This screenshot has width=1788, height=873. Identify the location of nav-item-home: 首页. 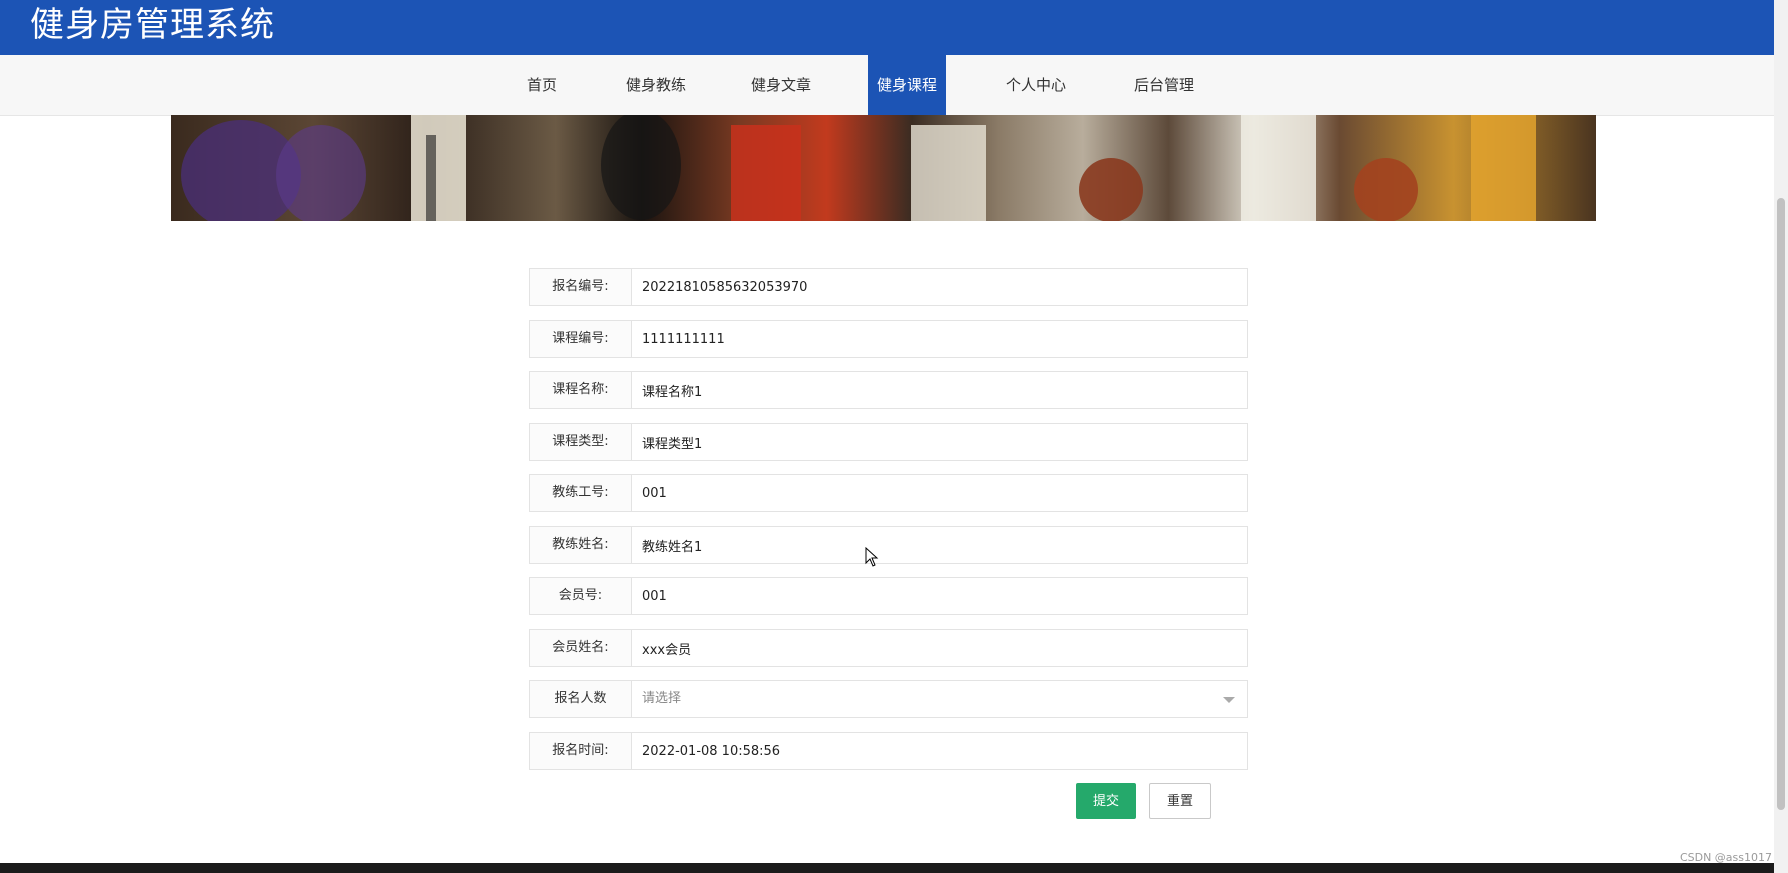
(542, 85).